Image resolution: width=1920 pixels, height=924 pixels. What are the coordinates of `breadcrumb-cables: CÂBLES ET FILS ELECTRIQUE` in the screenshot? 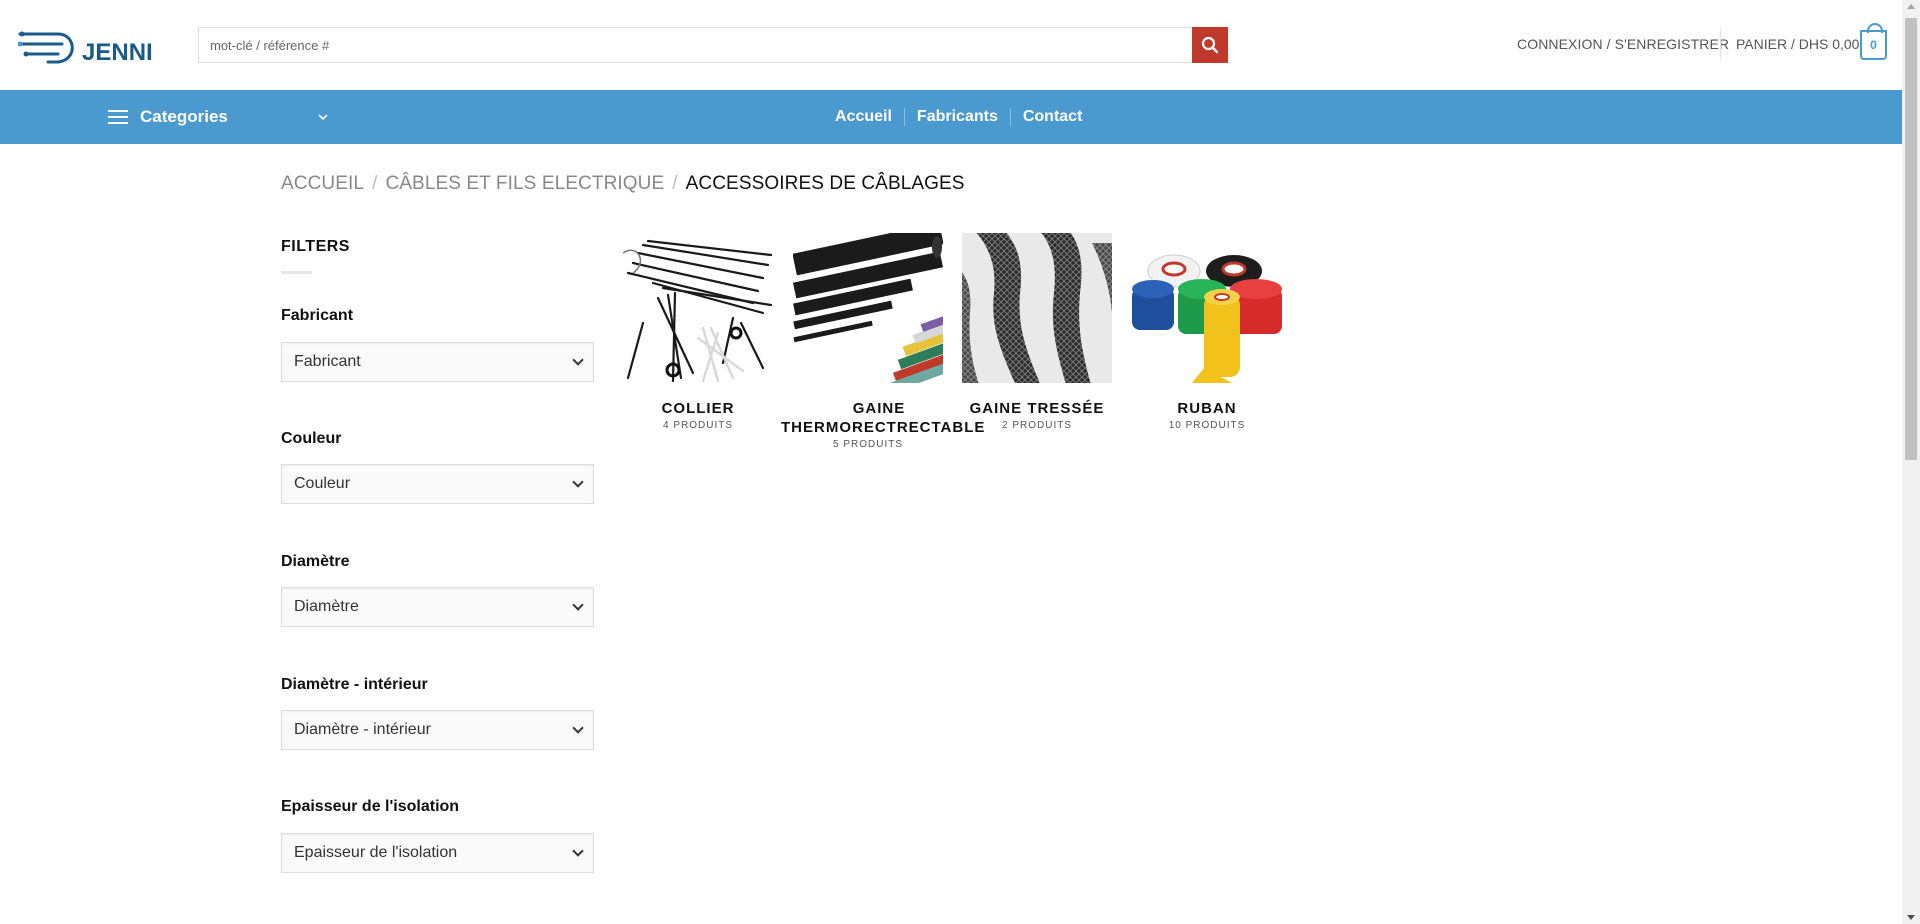 It's located at (524, 183).